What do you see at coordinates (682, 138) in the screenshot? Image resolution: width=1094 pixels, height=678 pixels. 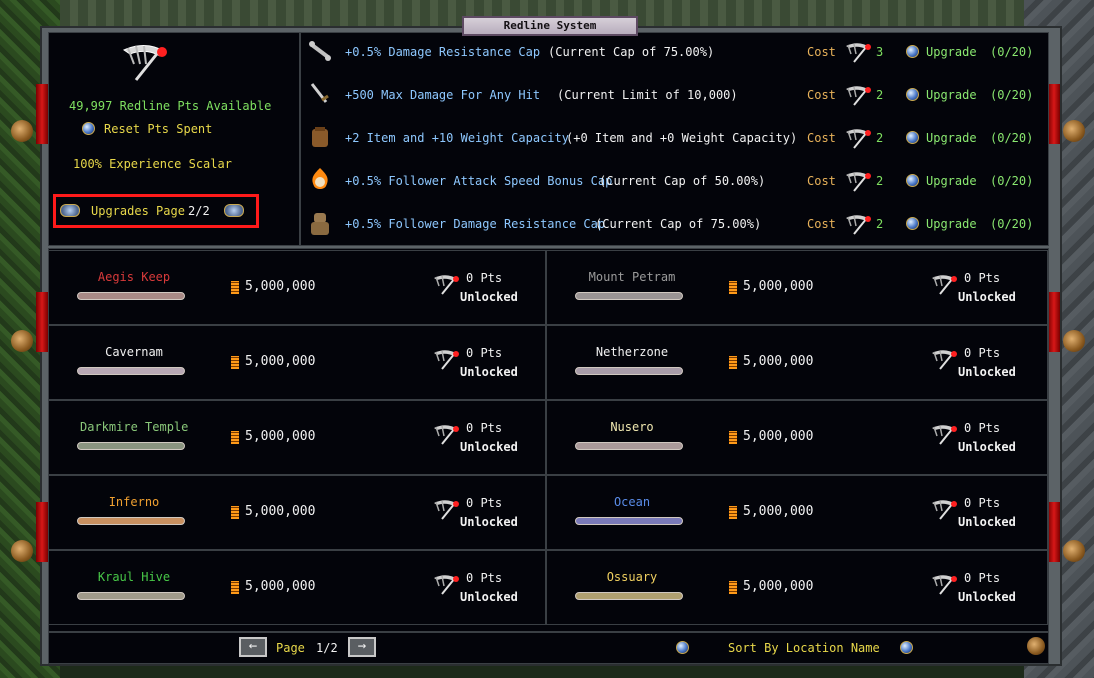 I see `upgrade-detail: (+0 Item and +0 Weight Capacity)` at bounding box center [682, 138].